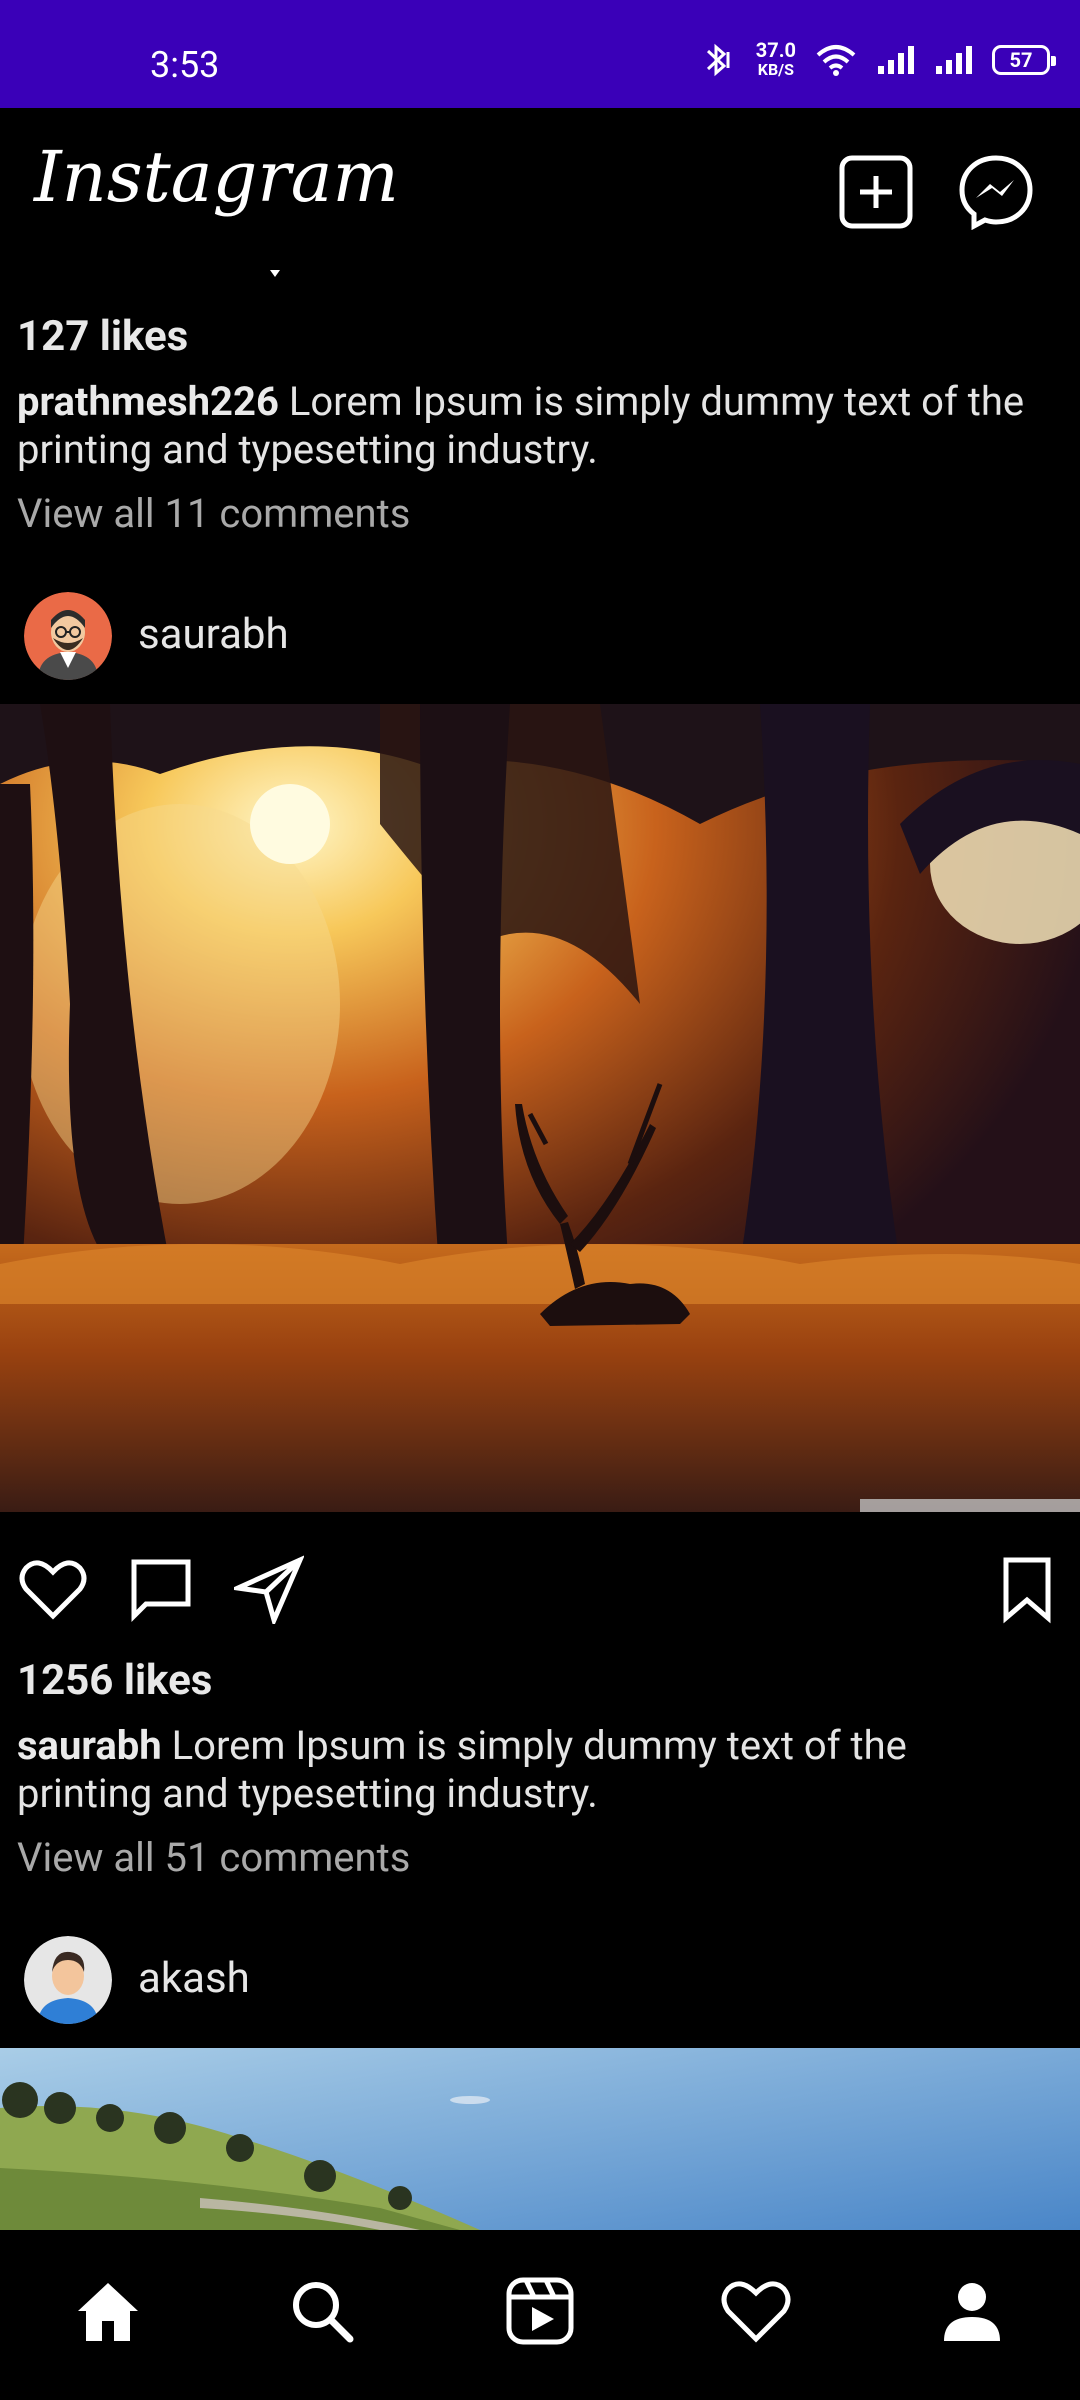 The image size is (1080, 2400). I want to click on post-2-username: saurabh, so click(213, 634).